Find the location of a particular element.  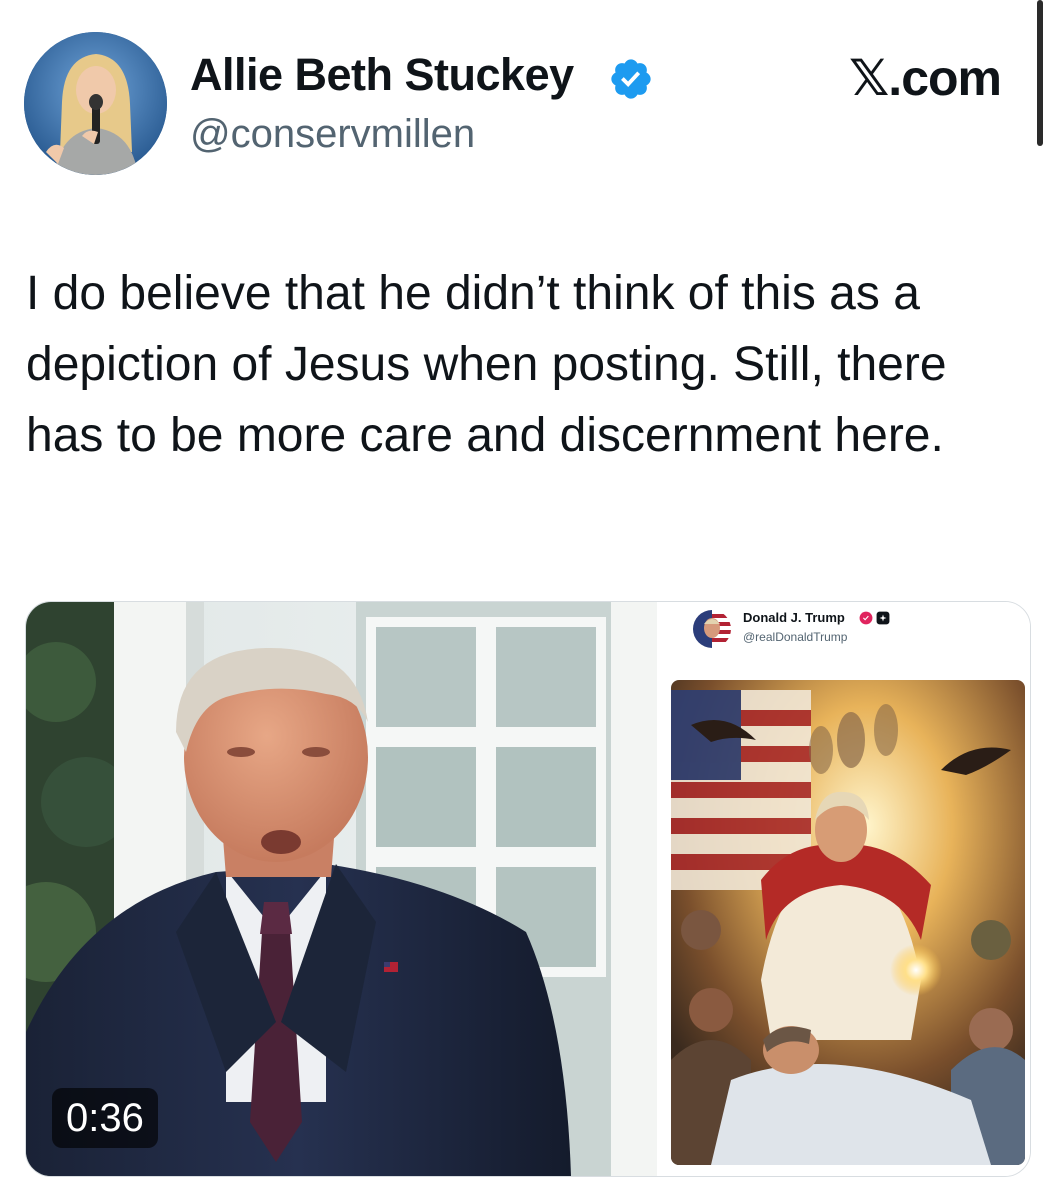

profile-handle: @conservmillen is located at coordinates (332, 134).